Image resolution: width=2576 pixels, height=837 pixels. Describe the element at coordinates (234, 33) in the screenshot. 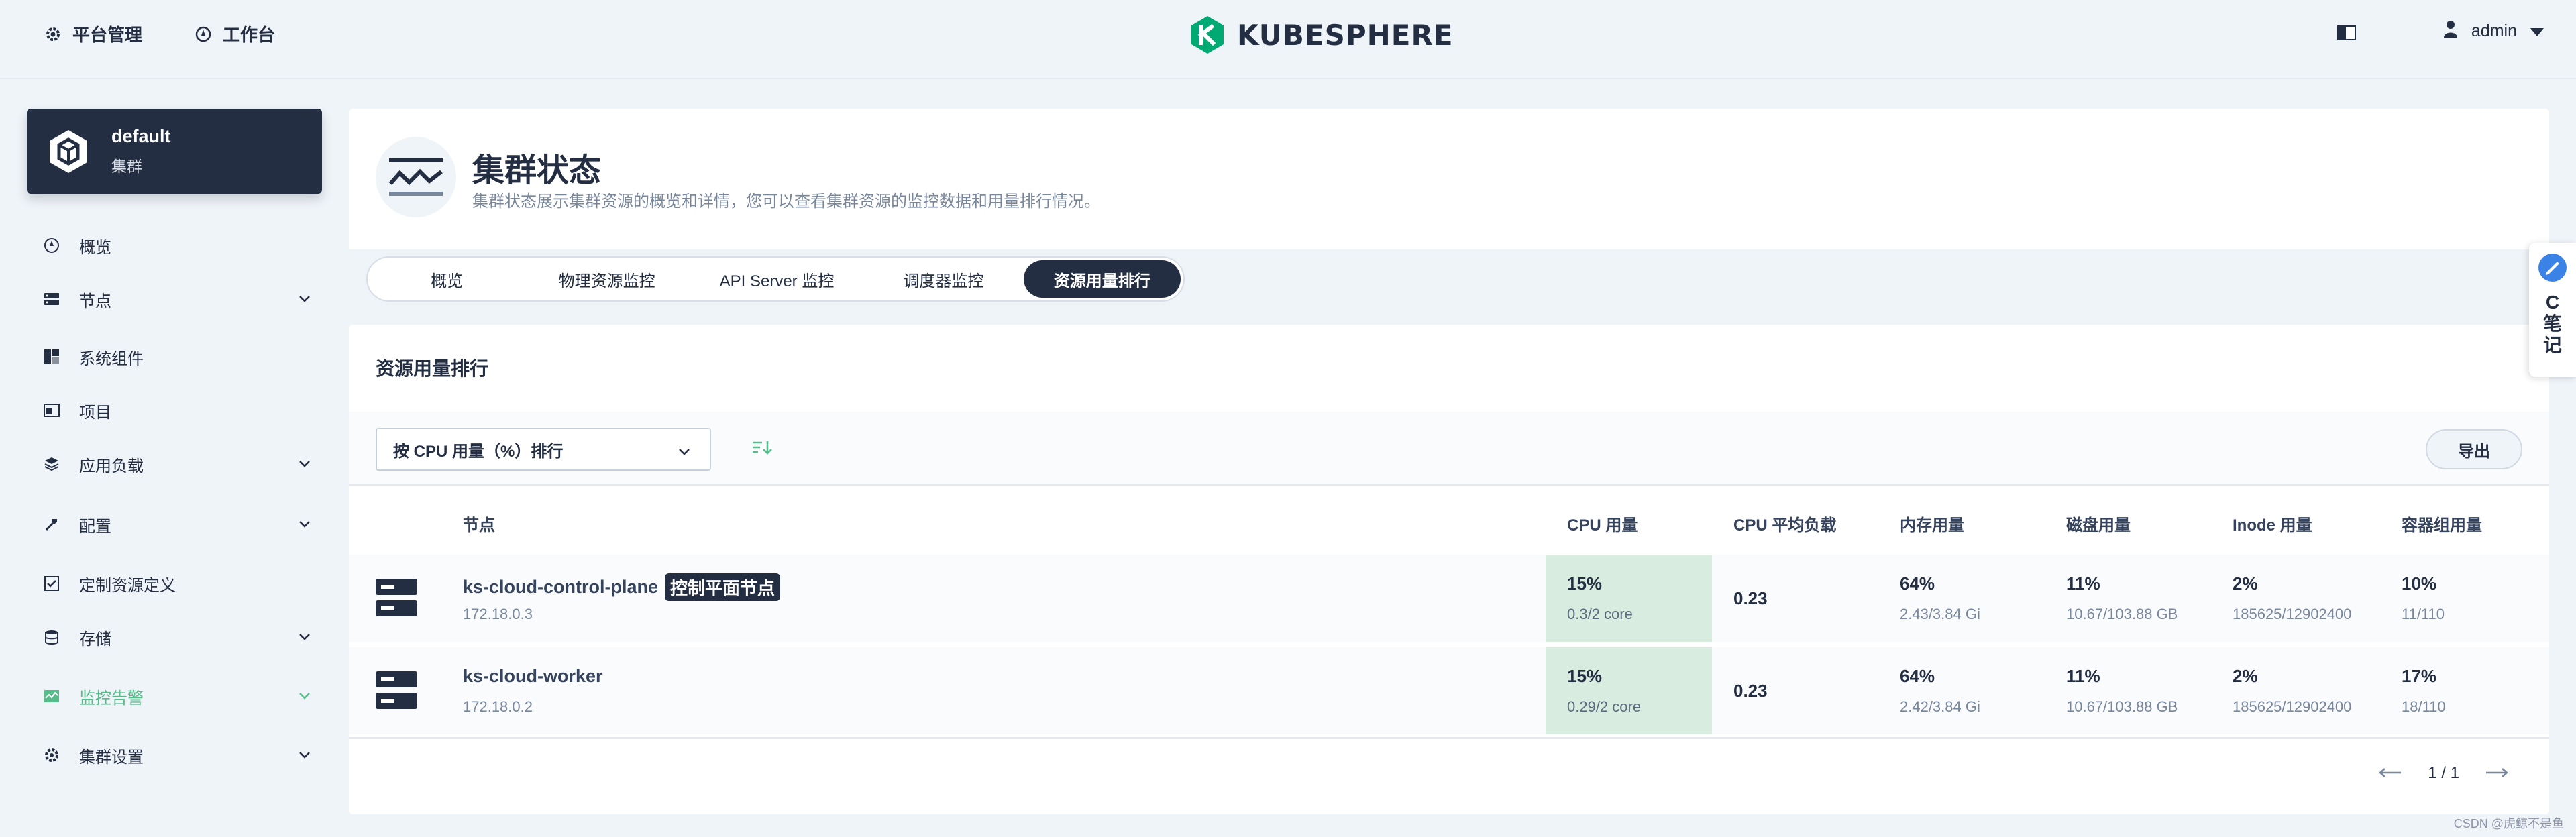

I see `workbench-link: 工作台` at that location.